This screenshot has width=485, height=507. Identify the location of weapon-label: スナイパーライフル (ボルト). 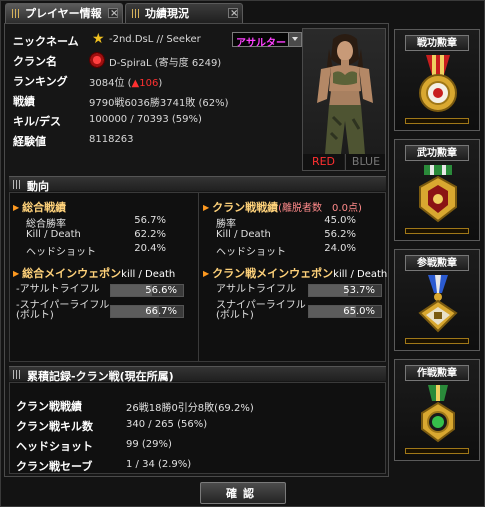
(261, 310).